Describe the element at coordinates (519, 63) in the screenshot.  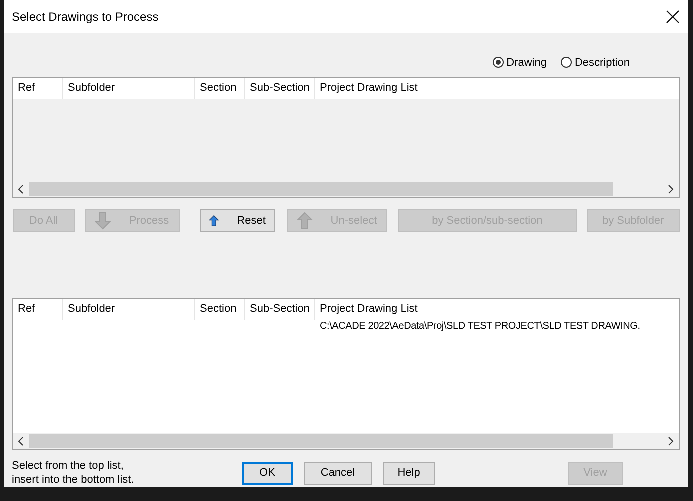
I see `radio-option: Drawing` at that location.